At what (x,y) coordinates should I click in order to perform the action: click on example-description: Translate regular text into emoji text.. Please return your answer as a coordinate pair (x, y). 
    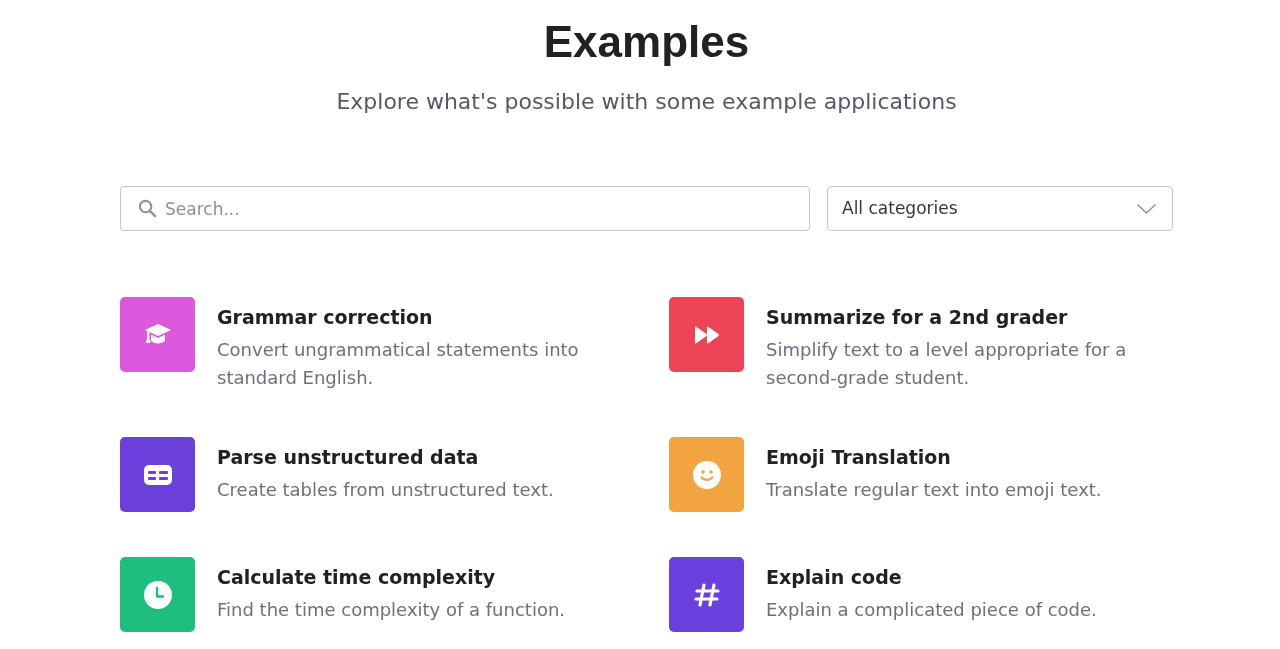
    Looking at the image, I should click on (934, 490).